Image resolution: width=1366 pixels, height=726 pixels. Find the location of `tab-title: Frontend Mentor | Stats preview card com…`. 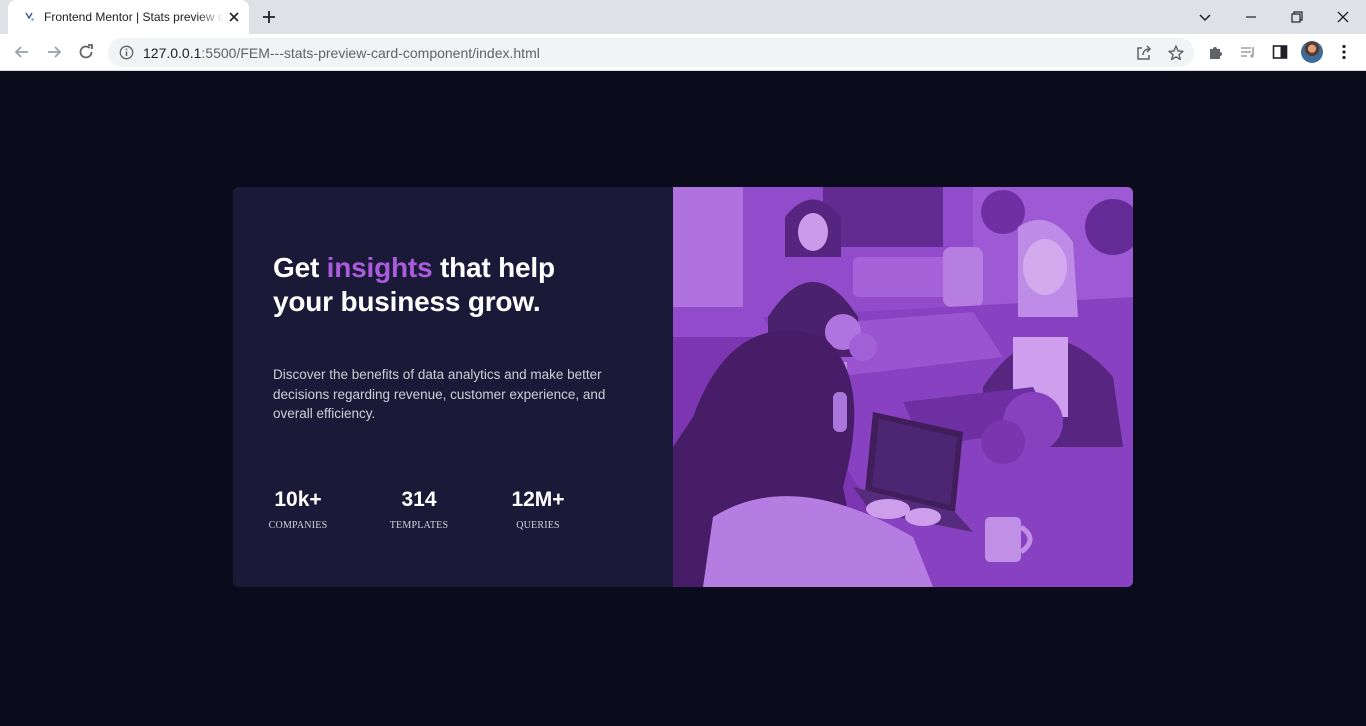

tab-title: Frontend Mentor | Stats preview card com… is located at coordinates (134, 17).